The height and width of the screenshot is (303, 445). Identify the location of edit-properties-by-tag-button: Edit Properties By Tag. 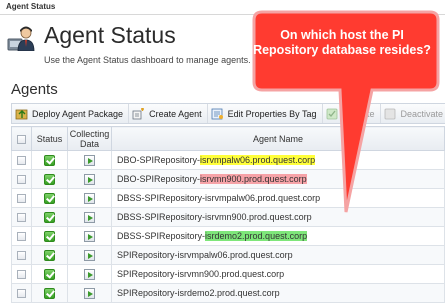
(265, 113).